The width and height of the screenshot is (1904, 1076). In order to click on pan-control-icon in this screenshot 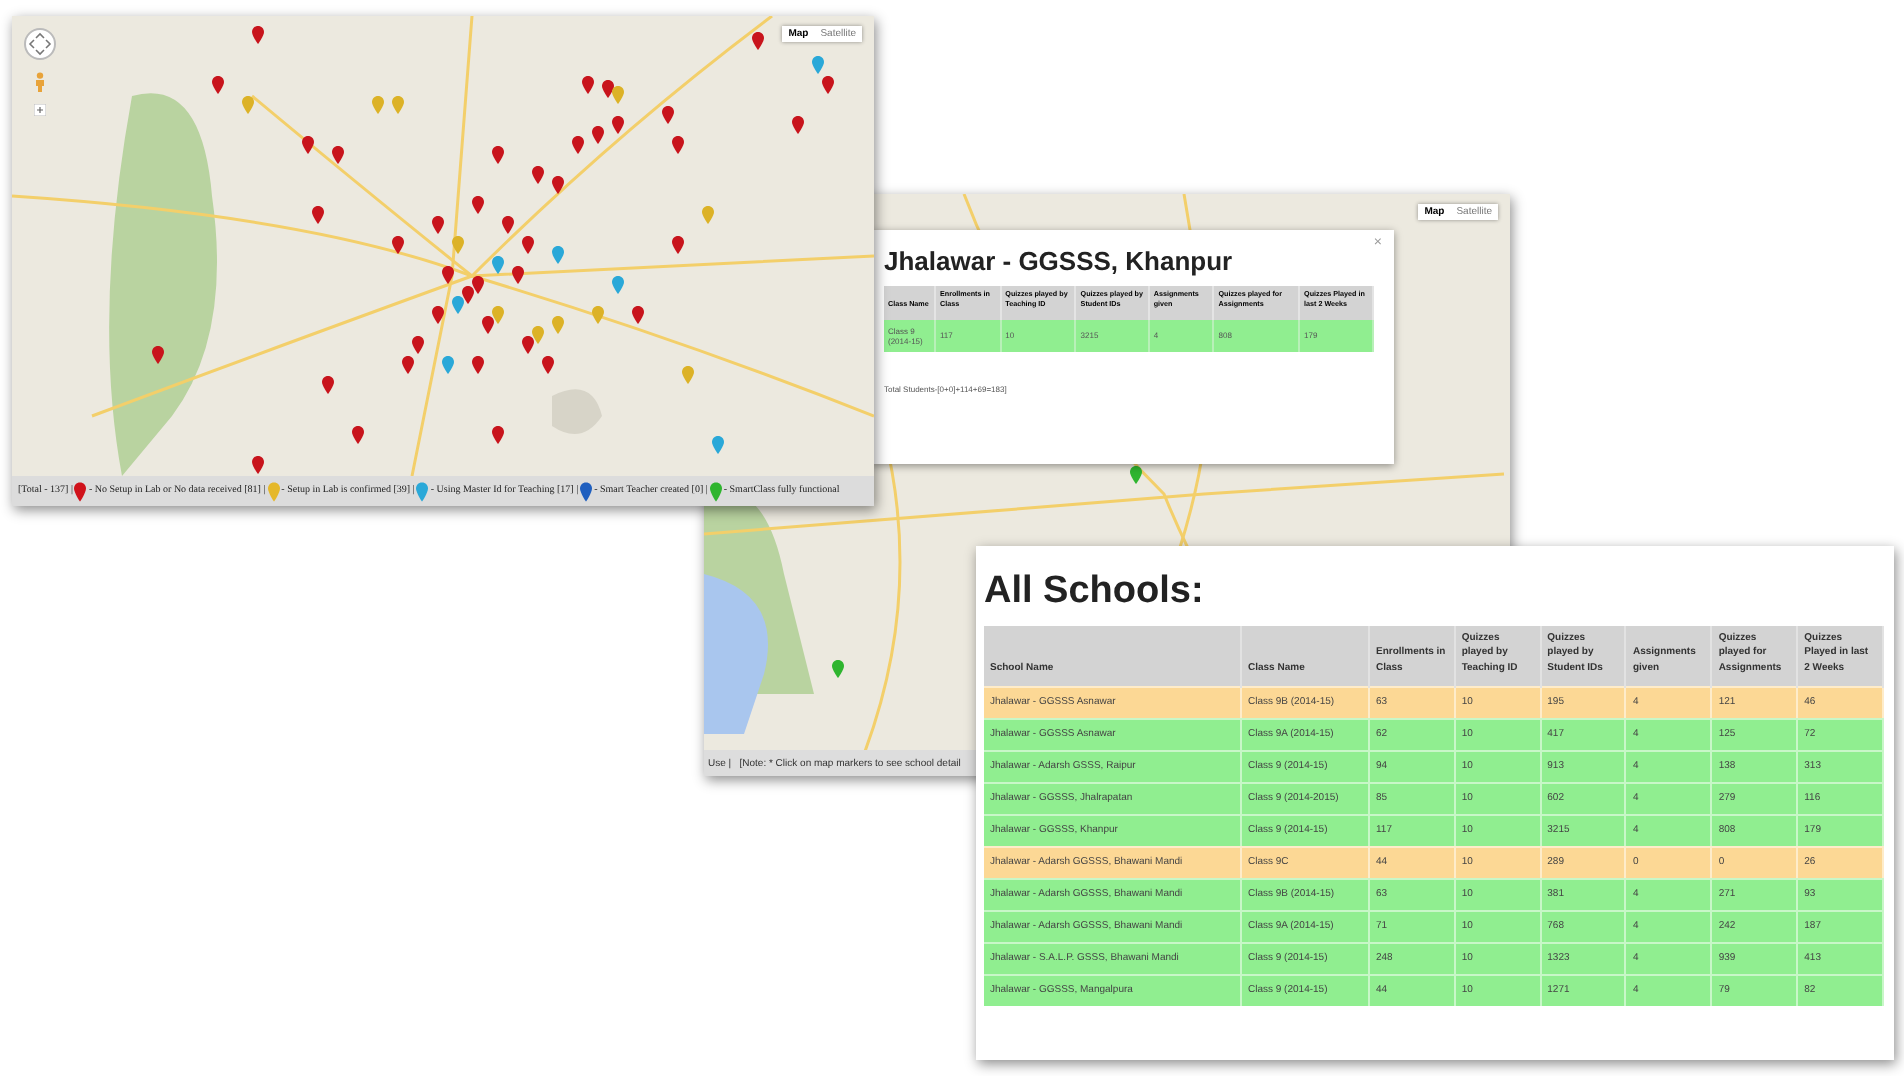, I will do `click(40, 44)`.